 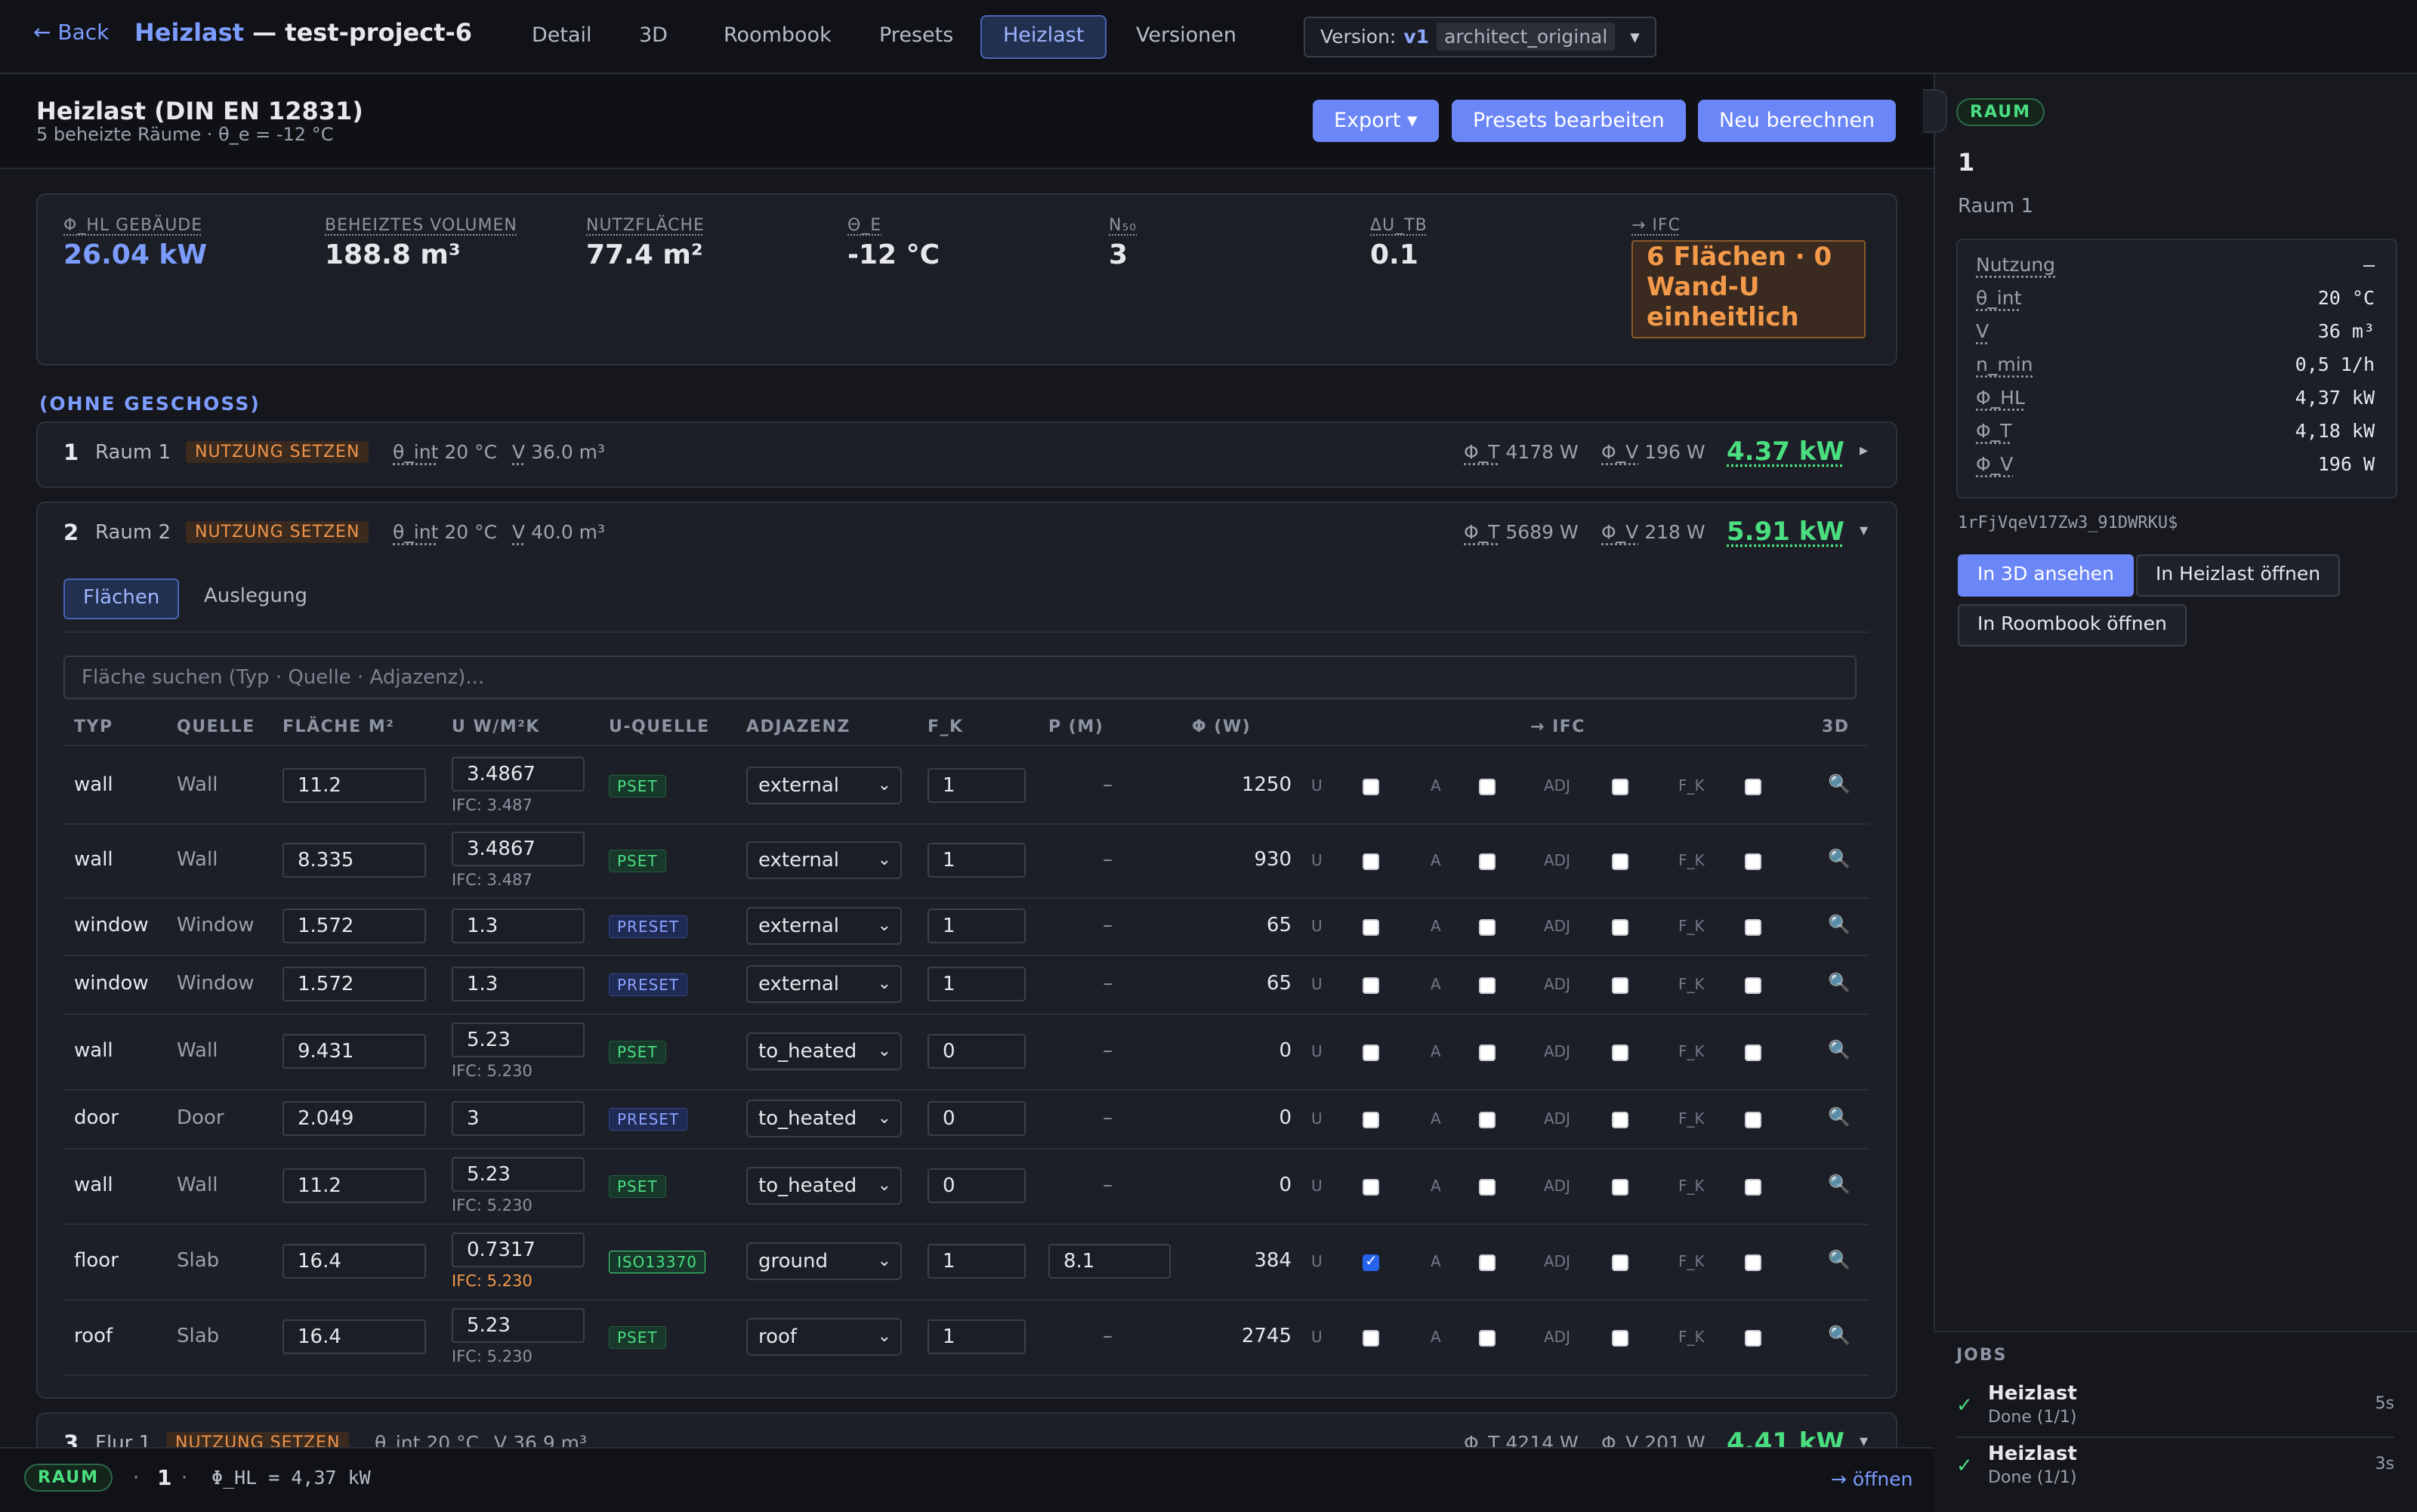 I want to click on view-in-3d-button: In 3D ansehen, so click(x=2046, y=575).